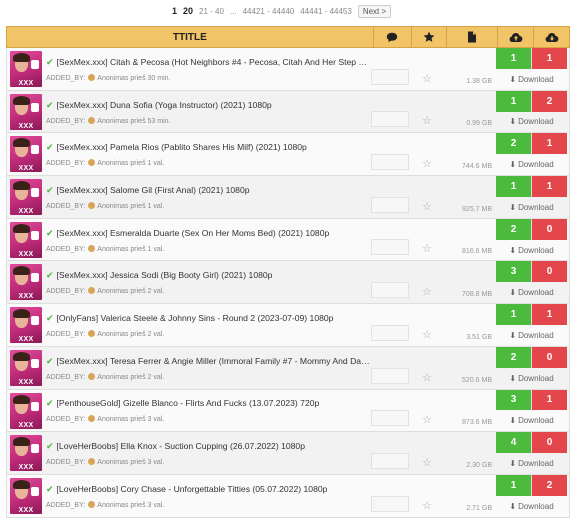 Image resolution: width=576 pixels, height=519 pixels. Describe the element at coordinates (551, 37) in the screenshot. I see `cloud-download-icon` at that location.